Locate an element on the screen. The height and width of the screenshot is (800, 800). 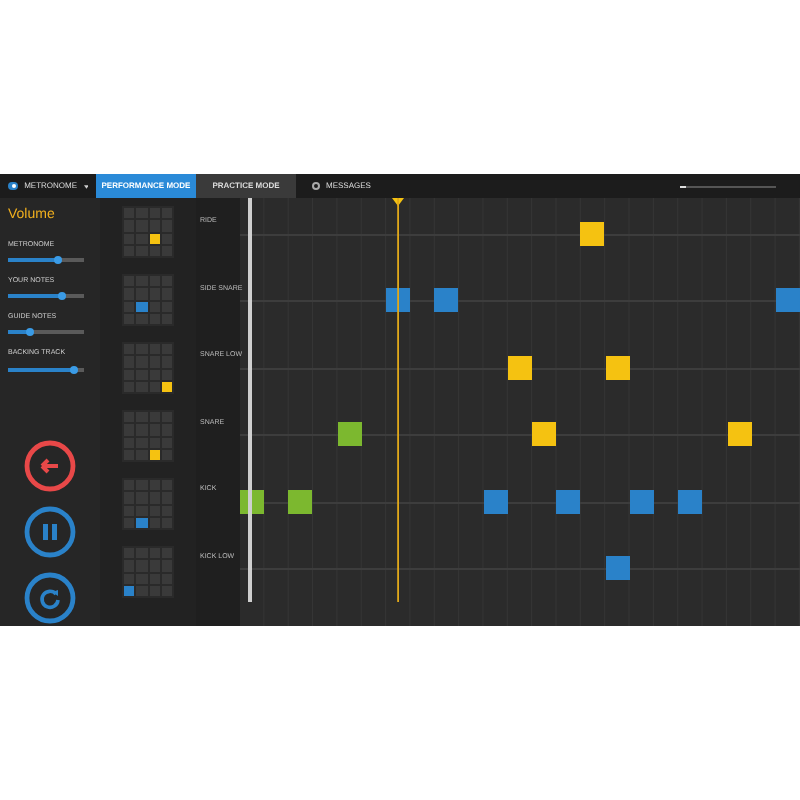
pause-button is located at coordinates (50, 531).